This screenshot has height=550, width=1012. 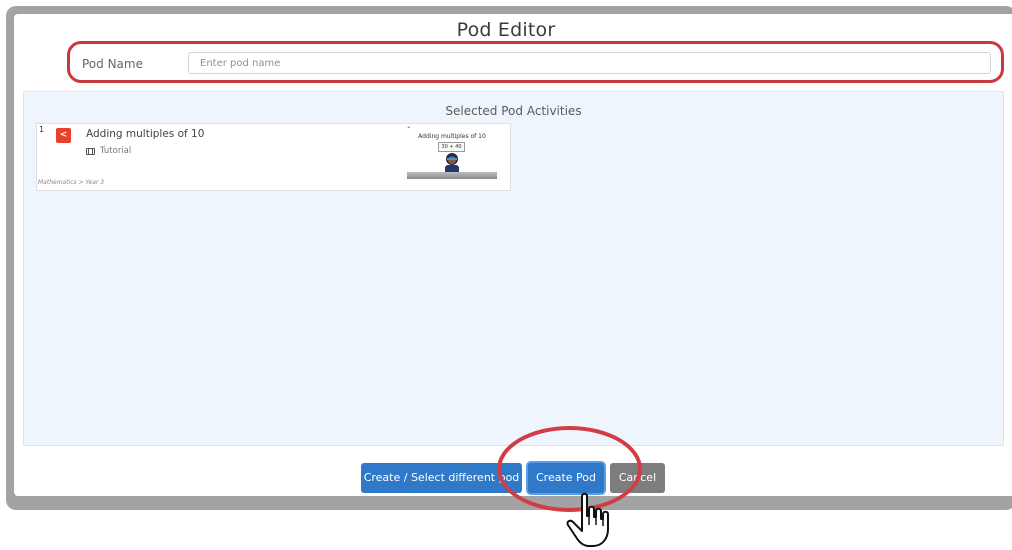 I want to click on create-pod-button: Create Pod, so click(x=566, y=478).